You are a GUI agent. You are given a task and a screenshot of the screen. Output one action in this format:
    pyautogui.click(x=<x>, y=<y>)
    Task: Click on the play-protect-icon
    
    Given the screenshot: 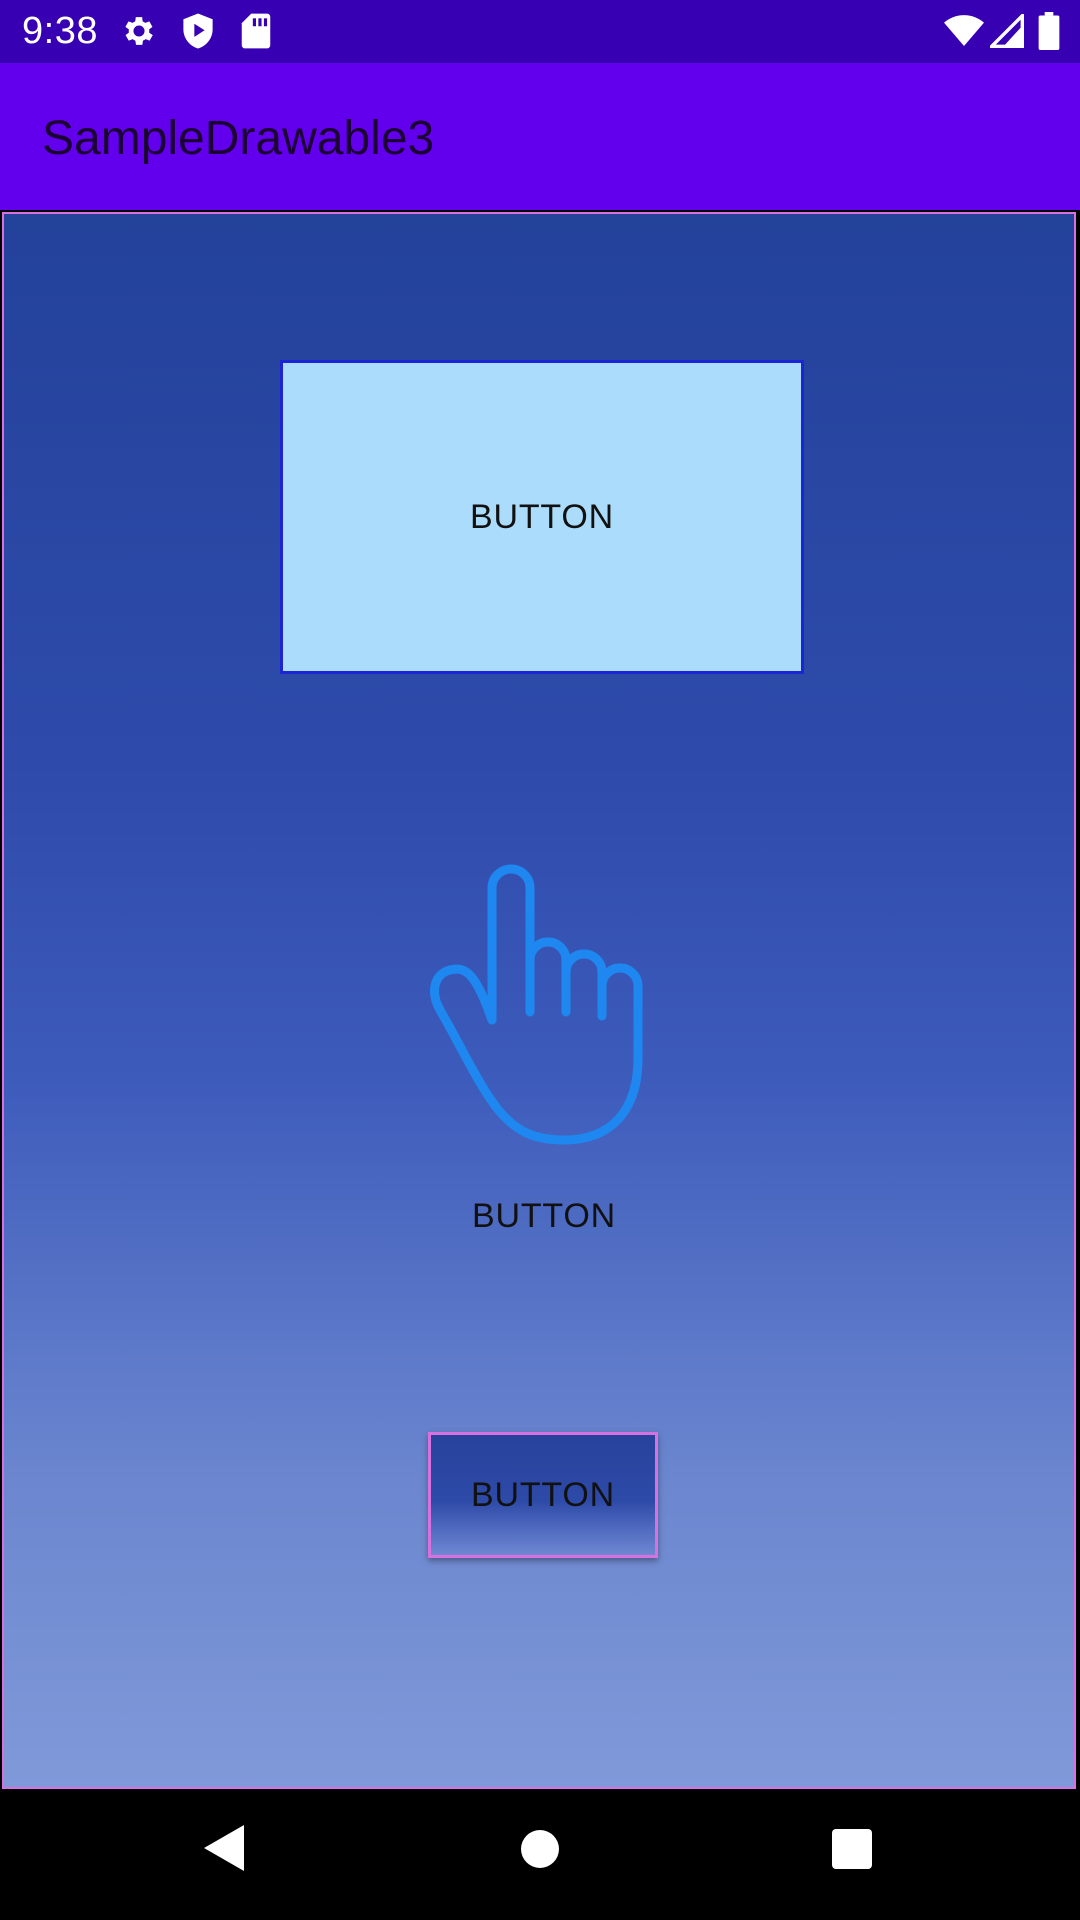 What is the action you would take?
    pyautogui.click(x=198, y=31)
    